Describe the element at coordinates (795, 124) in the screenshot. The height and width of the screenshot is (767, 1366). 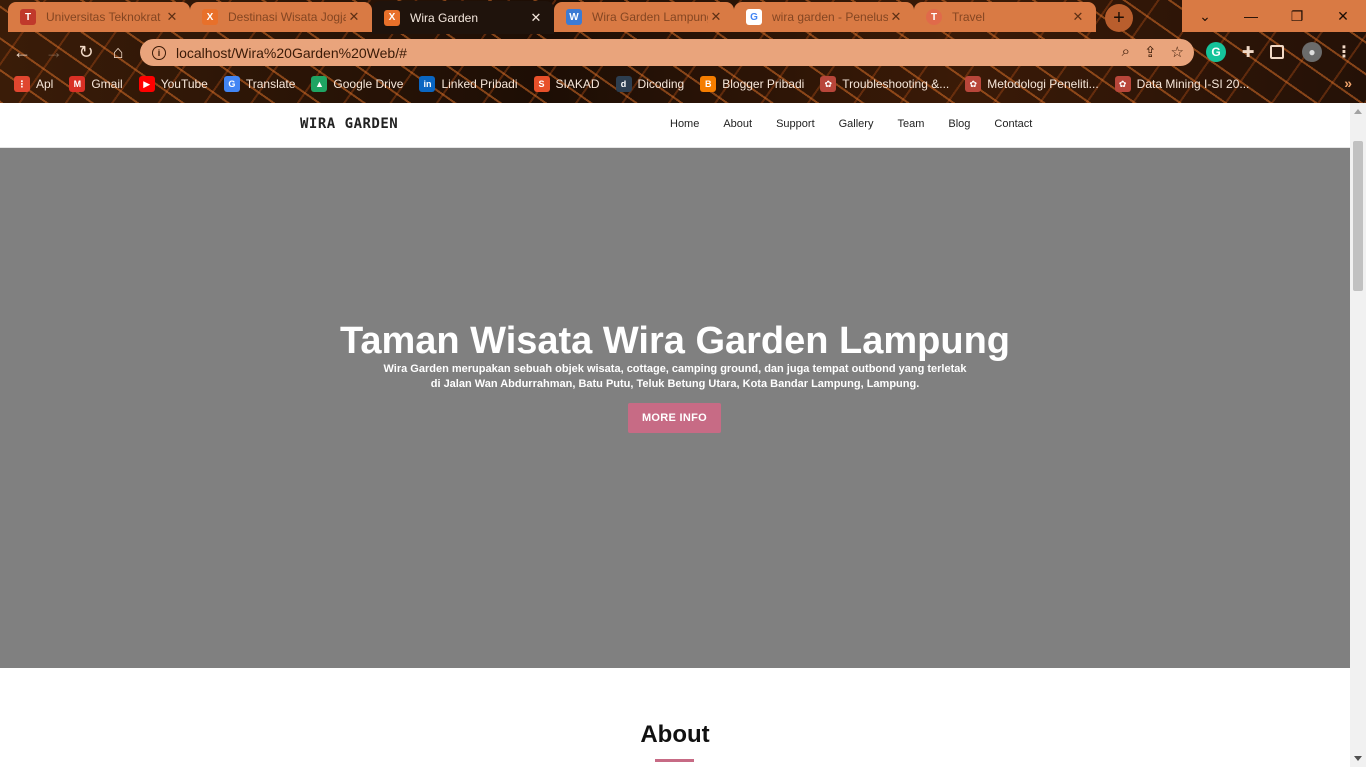
I see `nav-support: Support` at that location.